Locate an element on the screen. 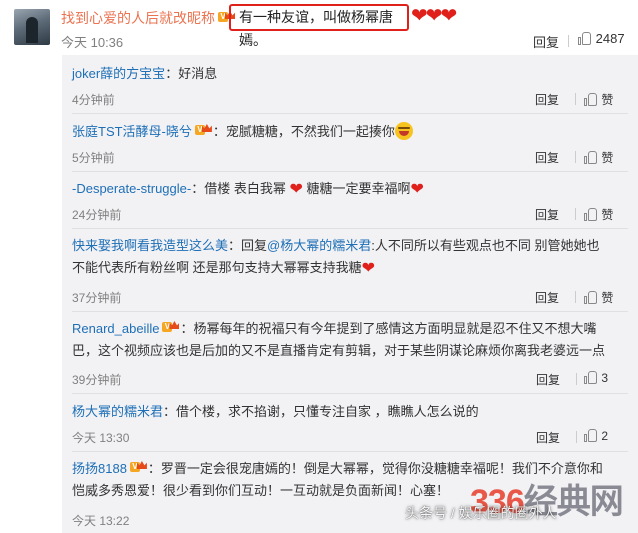 The height and width of the screenshot is (533, 638). like-count: 3 is located at coordinates (605, 378).